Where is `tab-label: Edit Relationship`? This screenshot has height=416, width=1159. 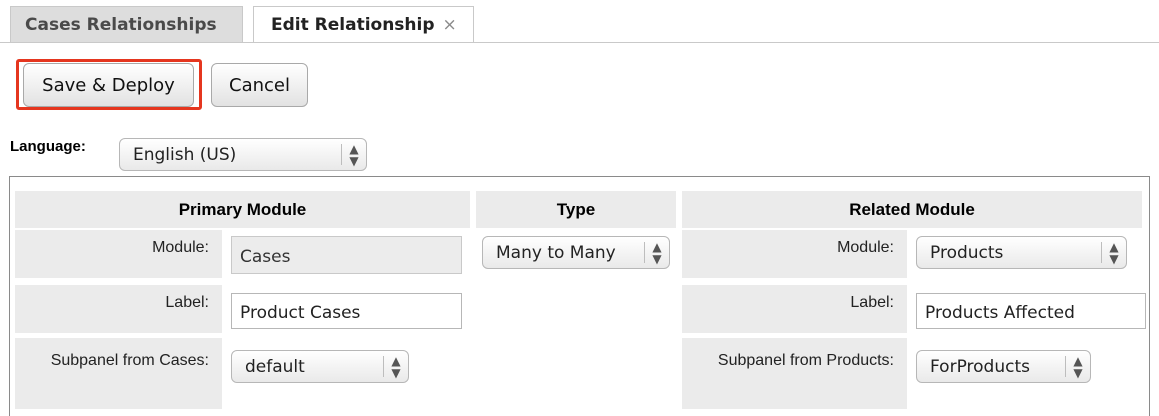
tab-label: Edit Relationship is located at coordinates (353, 24).